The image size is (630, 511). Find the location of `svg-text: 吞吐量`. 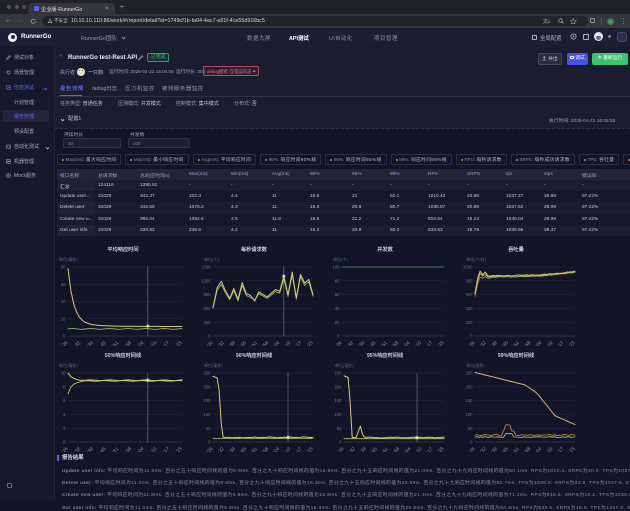

svg-text: 吞吐量 is located at coordinates (516, 249).